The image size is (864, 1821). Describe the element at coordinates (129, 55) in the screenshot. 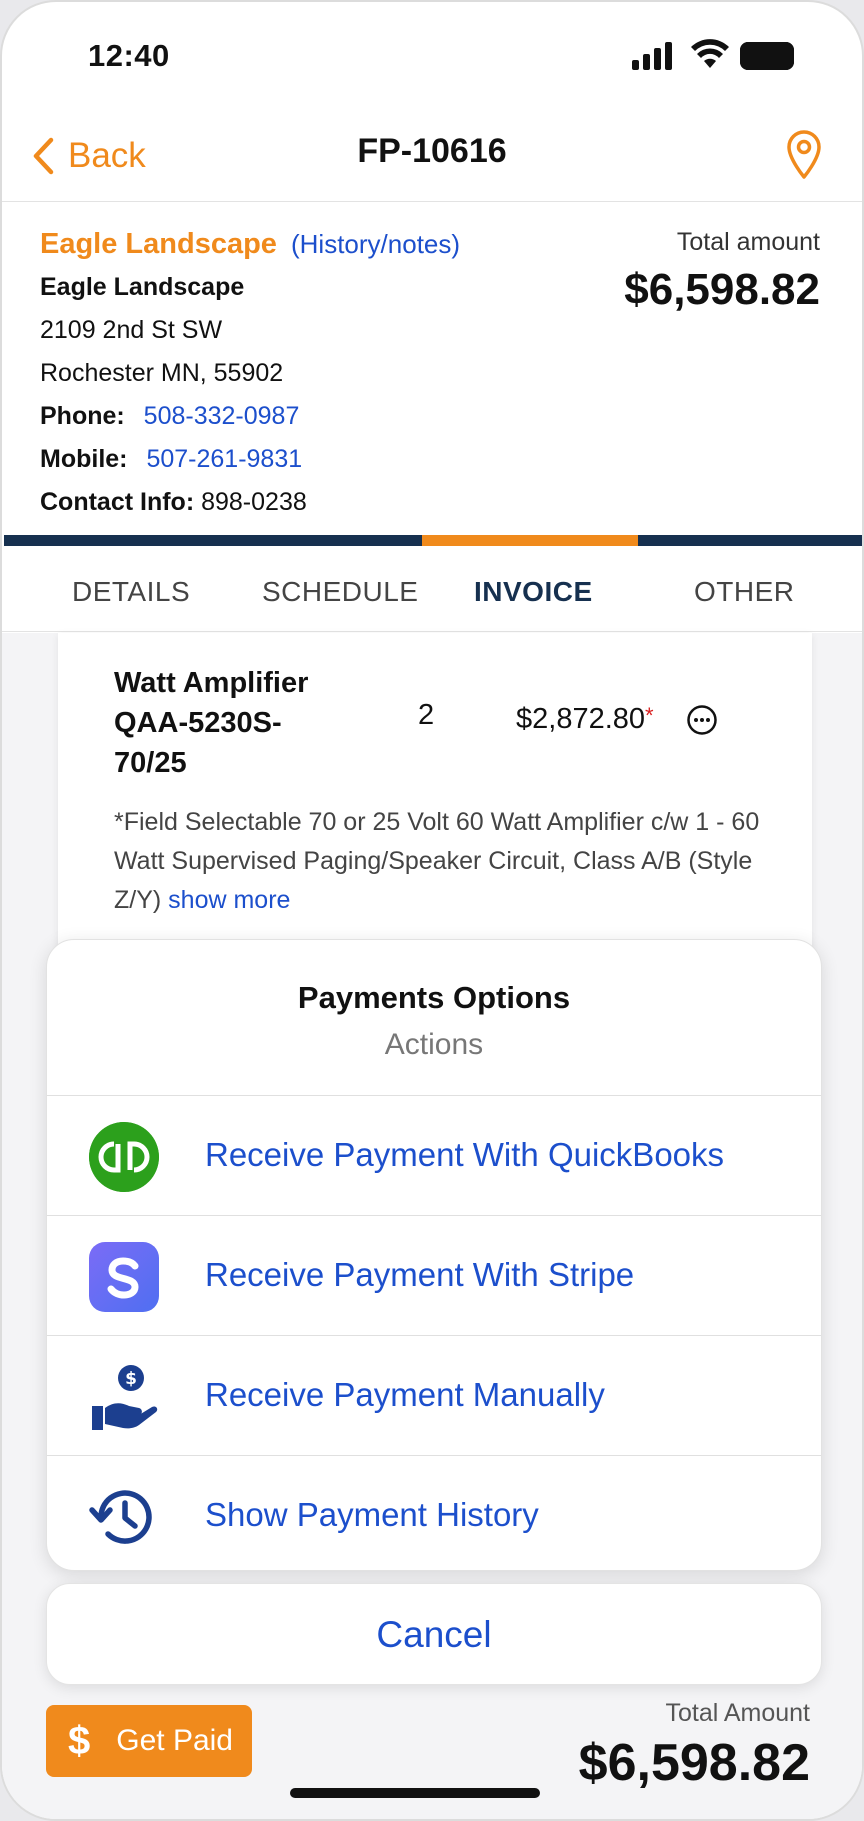

I see `status-time: 12:40` at that location.